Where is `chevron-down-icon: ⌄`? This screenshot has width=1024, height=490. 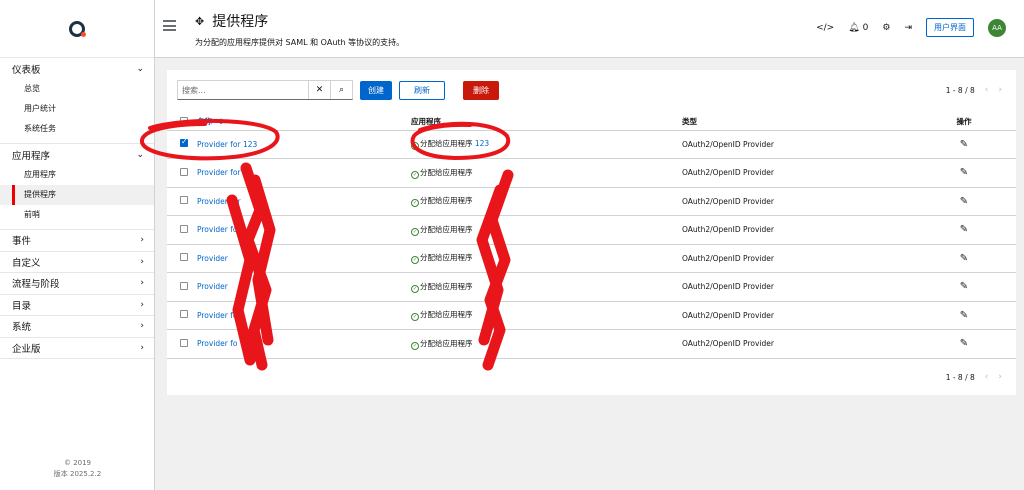 chevron-down-icon: ⌄ is located at coordinates (140, 68).